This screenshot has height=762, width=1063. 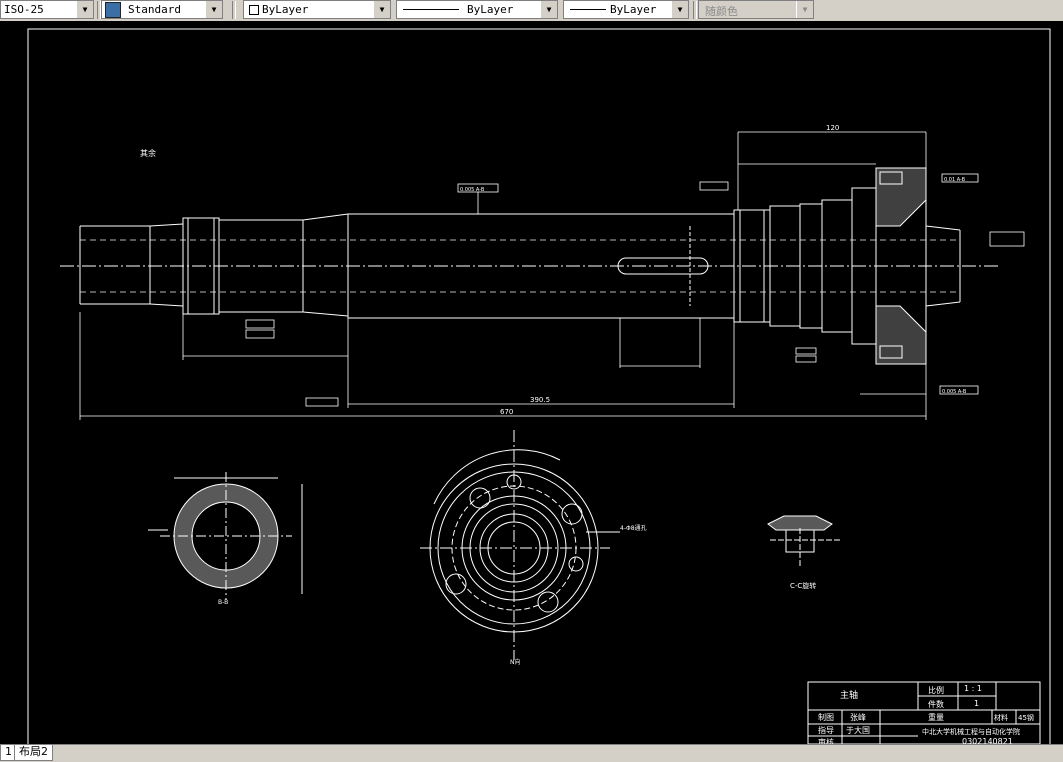 What do you see at coordinates (803, 541) in the screenshot?
I see `section-c-c` at bounding box center [803, 541].